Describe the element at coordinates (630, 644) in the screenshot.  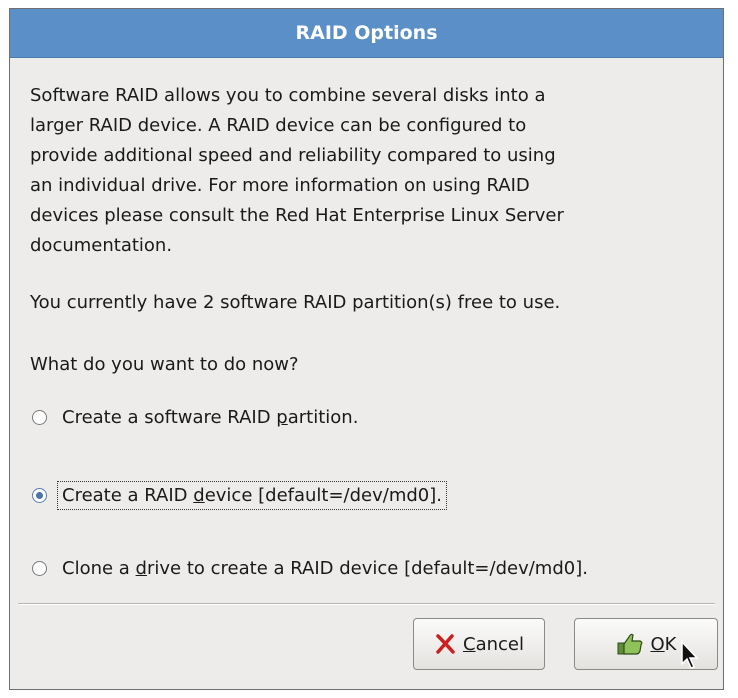
I see `ok-thumb-icon` at that location.